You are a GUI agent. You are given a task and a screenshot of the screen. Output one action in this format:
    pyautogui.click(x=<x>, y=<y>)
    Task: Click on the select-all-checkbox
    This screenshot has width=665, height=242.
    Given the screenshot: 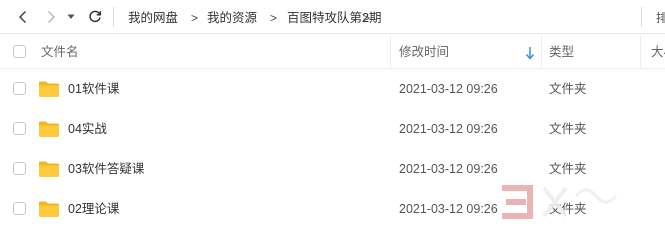 What is the action you would take?
    pyautogui.click(x=19, y=51)
    